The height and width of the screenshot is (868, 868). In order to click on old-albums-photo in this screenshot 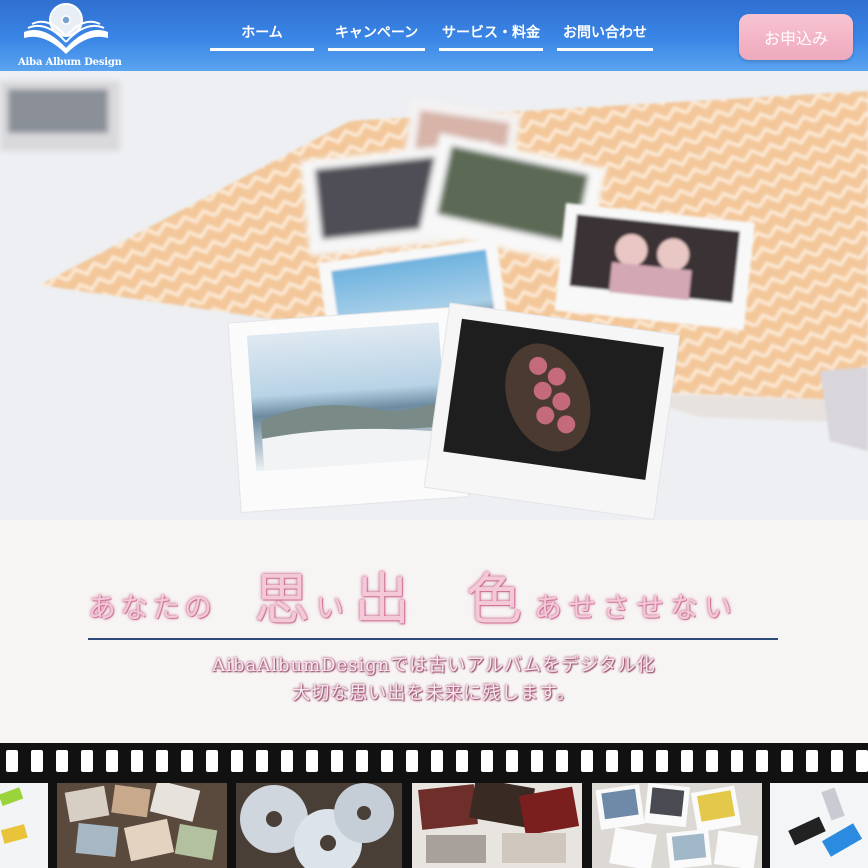, I will do `click(497, 825)`.